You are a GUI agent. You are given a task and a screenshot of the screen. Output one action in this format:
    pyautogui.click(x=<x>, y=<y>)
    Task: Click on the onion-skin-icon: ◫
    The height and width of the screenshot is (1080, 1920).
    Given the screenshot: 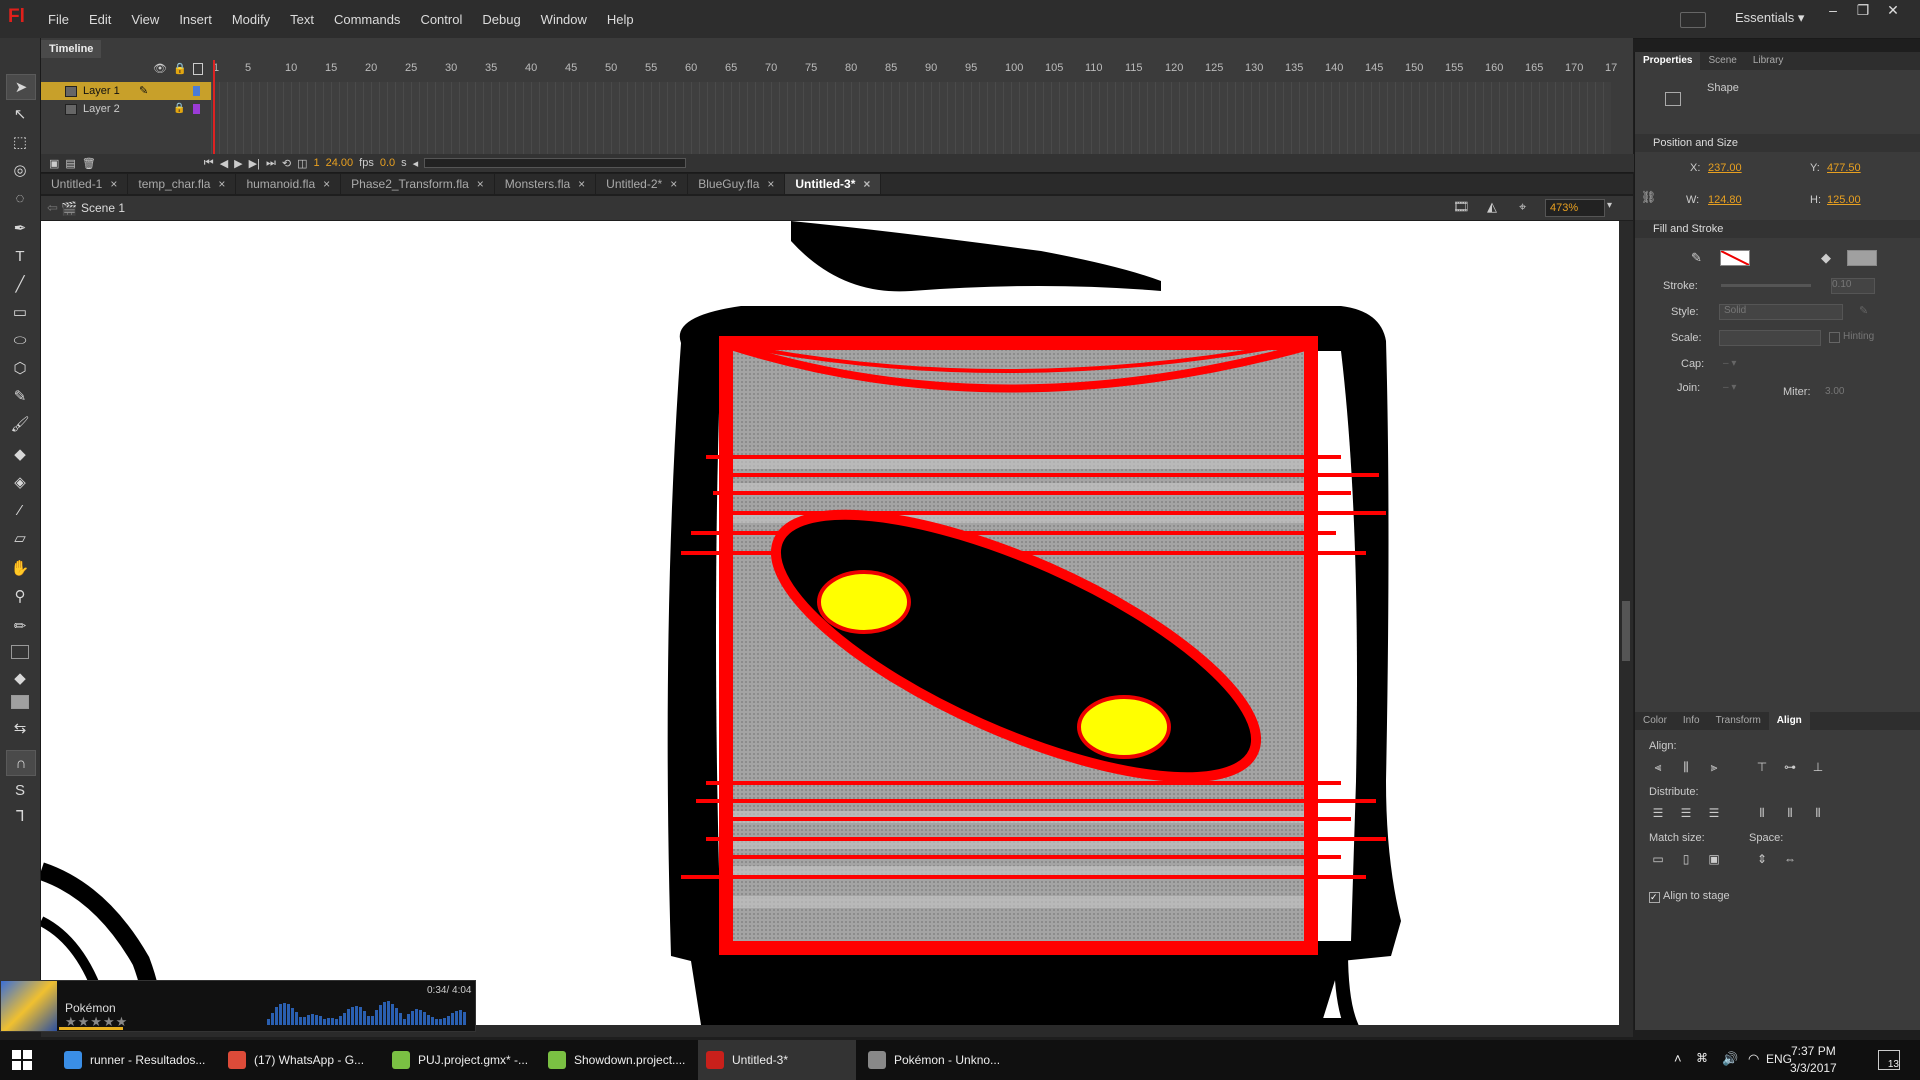 What is the action you would take?
    pyautogui.click(x=302, y=163)
    